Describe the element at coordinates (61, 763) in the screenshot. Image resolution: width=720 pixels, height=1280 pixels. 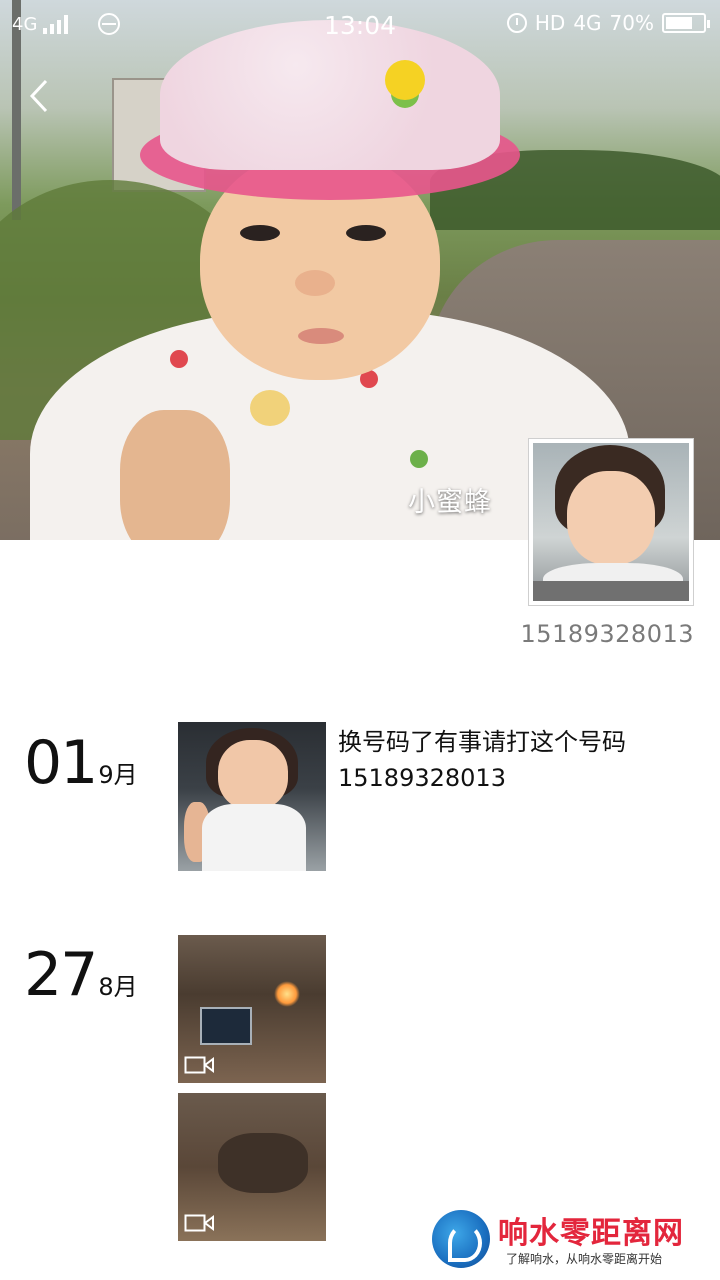
I see `post-day: 01` at that location.